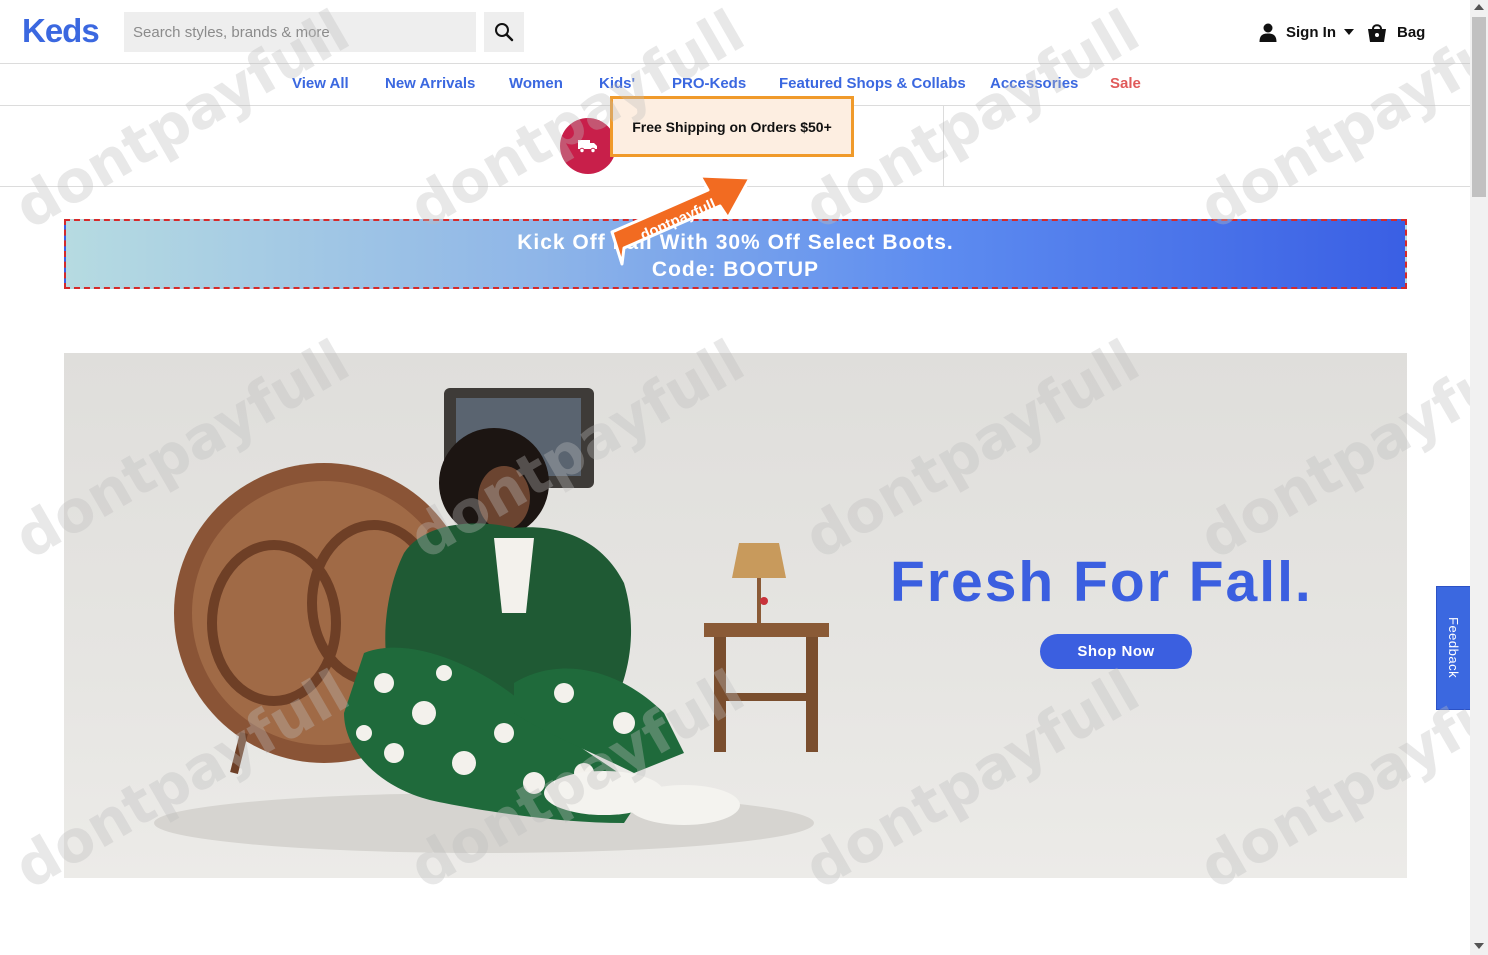  I want to click on bag-link: Bag, so click(1395, 32).